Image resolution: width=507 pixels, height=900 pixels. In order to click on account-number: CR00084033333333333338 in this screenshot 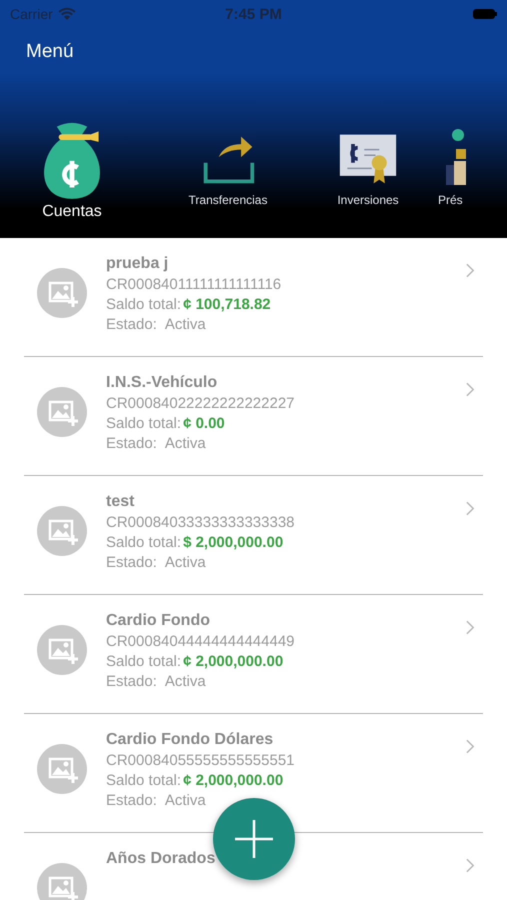, I will do `click(201, 522)`.